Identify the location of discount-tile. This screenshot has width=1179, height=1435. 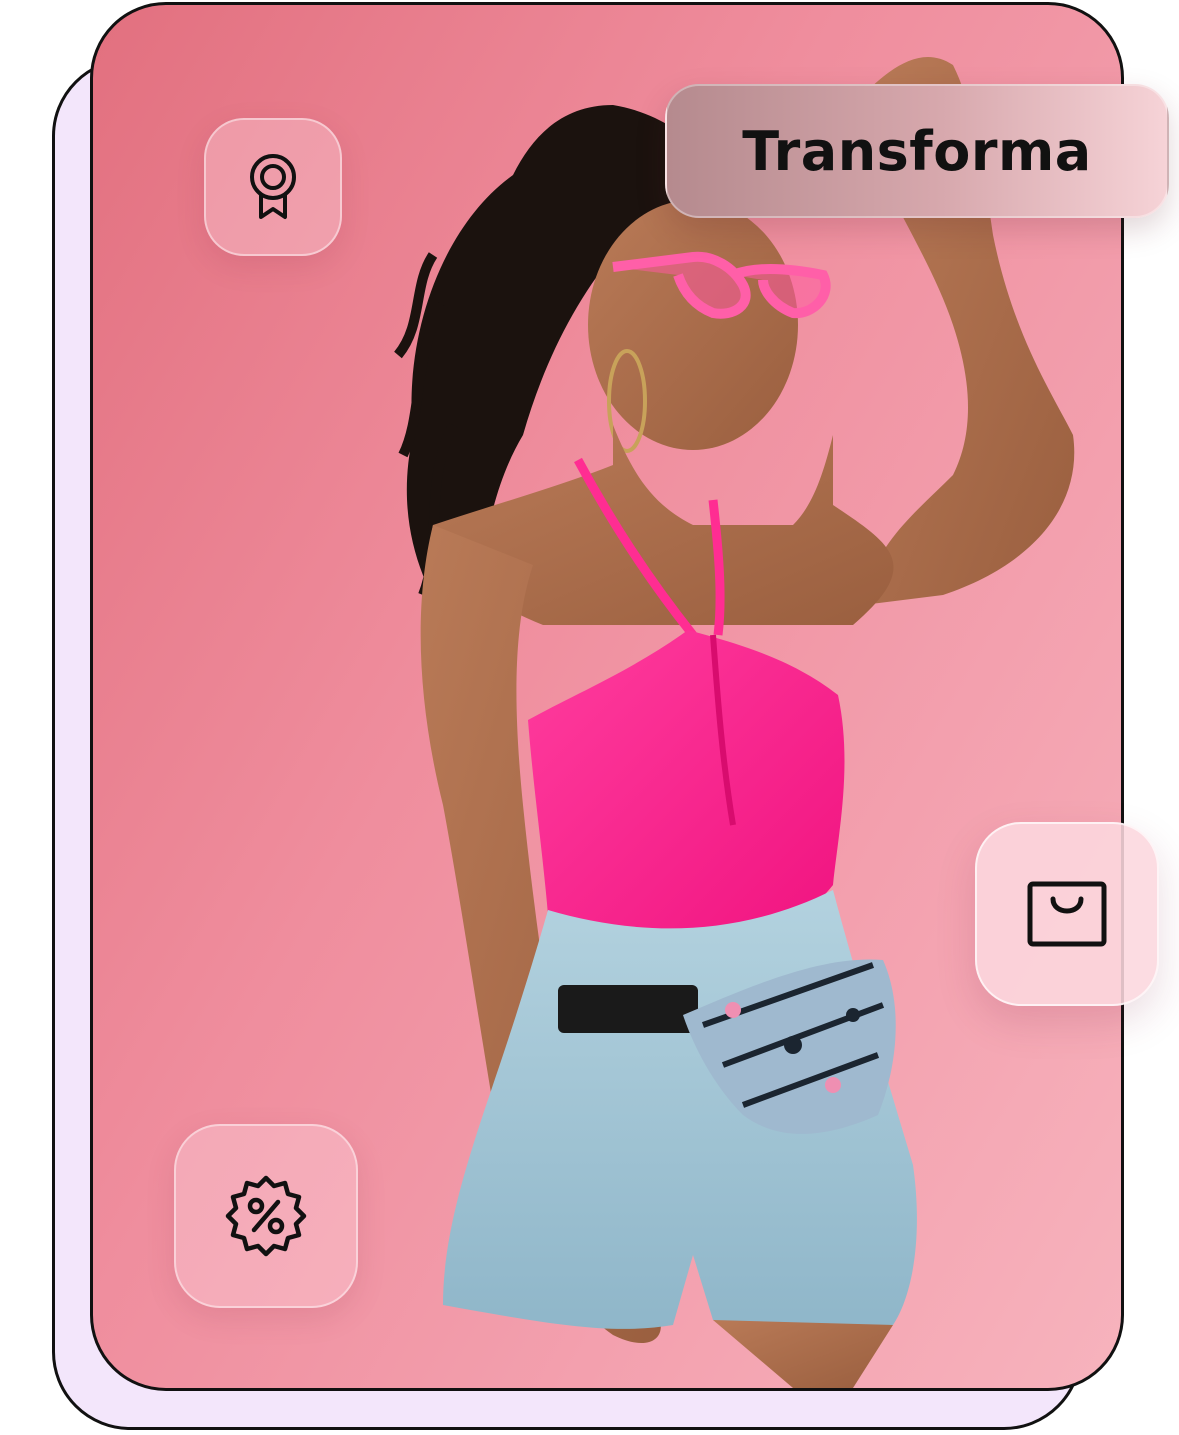
(266, 1216).